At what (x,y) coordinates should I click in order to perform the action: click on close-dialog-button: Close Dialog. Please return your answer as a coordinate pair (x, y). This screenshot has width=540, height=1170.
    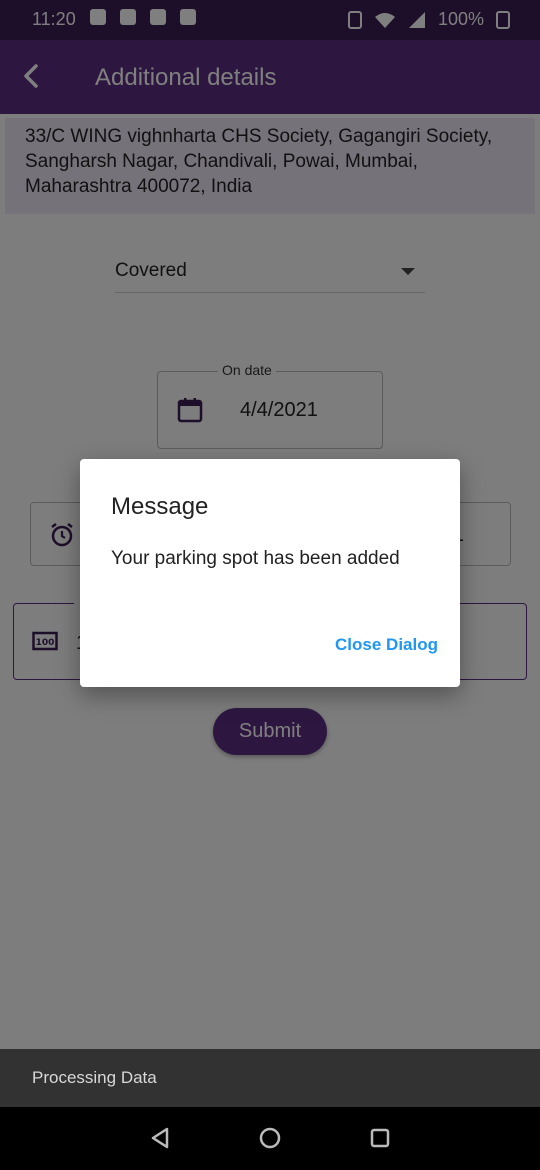
    Looking at the image, I should click on (386, 645).